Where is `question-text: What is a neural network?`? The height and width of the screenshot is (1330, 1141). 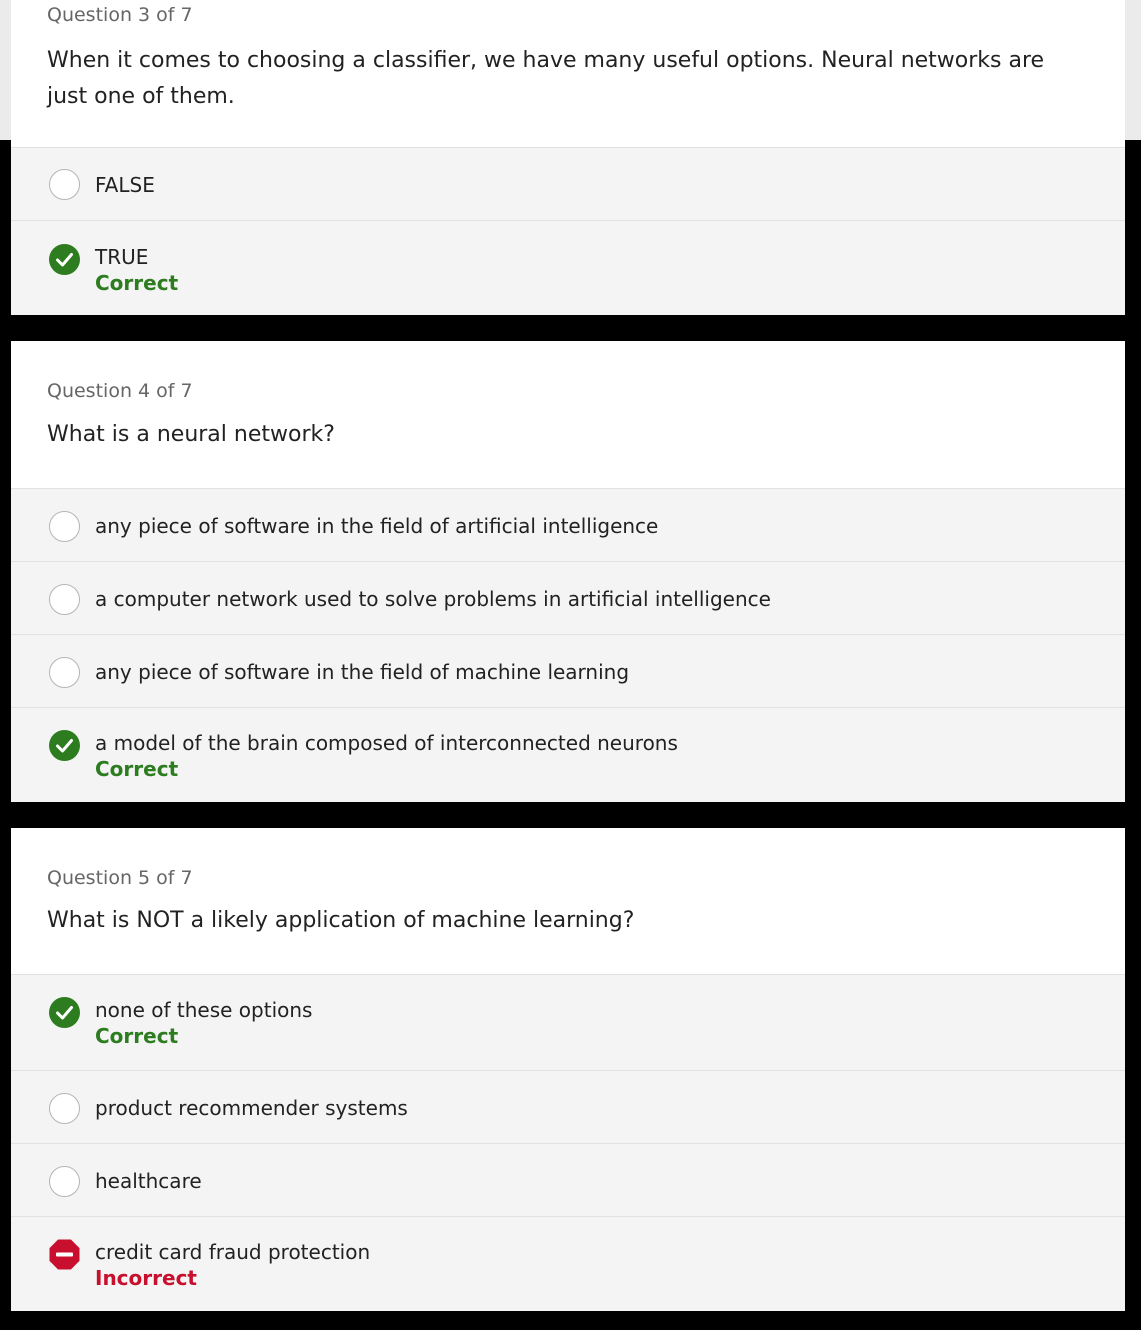 question-text: What is a neural network? is located at coordinates (191, 434).